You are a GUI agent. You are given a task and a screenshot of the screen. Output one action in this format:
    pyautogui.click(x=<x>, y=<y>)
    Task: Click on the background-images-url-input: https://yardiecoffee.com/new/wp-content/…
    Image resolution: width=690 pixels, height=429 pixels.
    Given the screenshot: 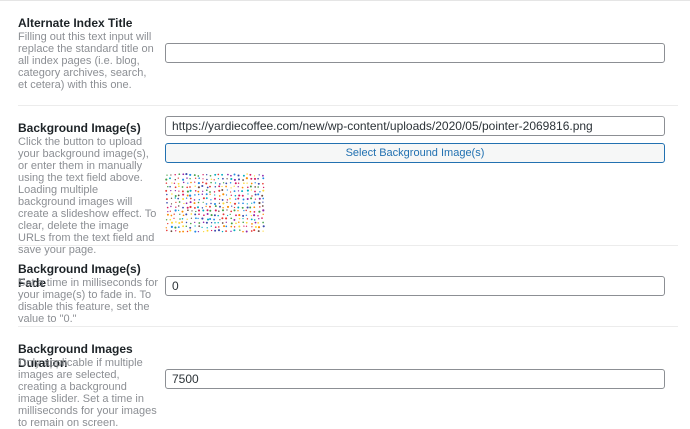 What is the action you would take?
    pyautogui.click(x=415, y=126)
    